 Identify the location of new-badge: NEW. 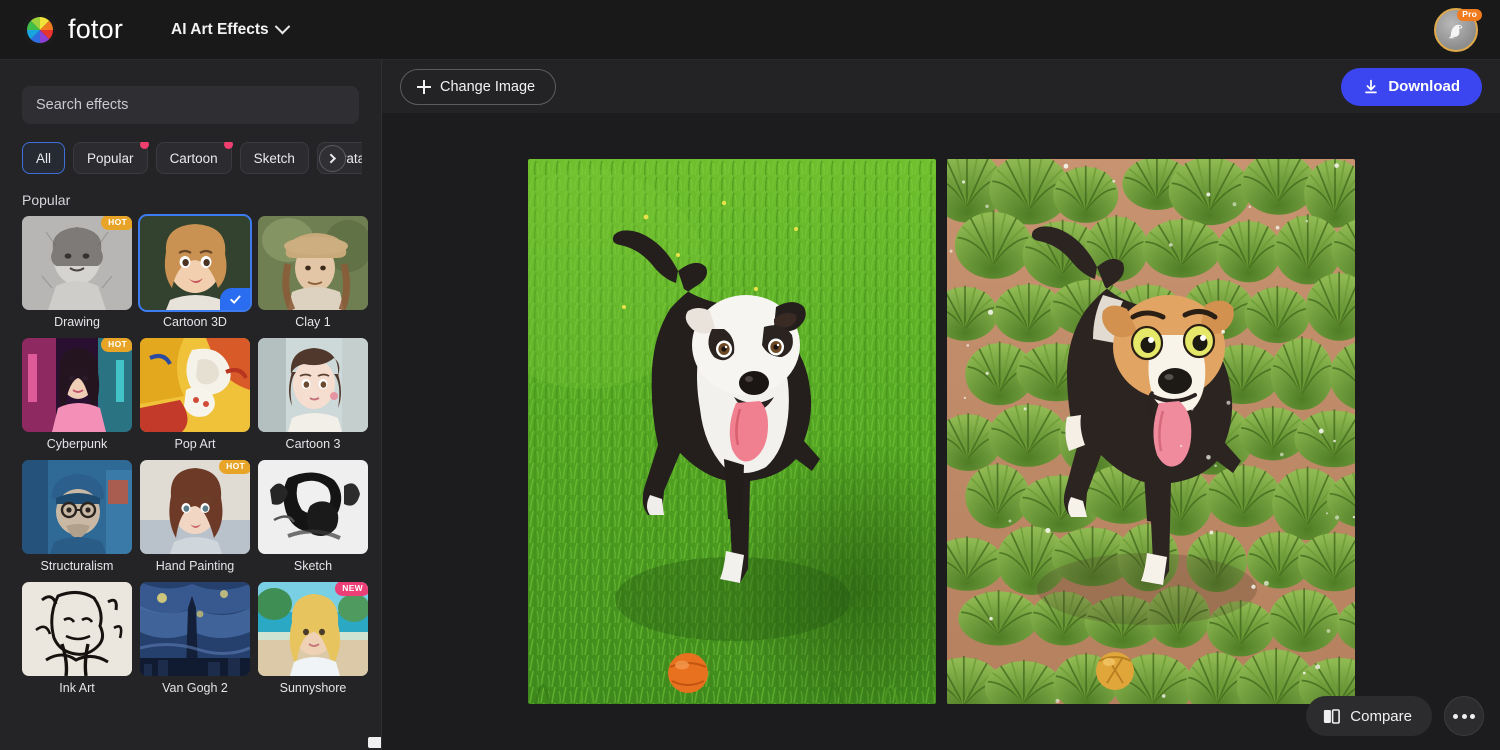
(351, 589).